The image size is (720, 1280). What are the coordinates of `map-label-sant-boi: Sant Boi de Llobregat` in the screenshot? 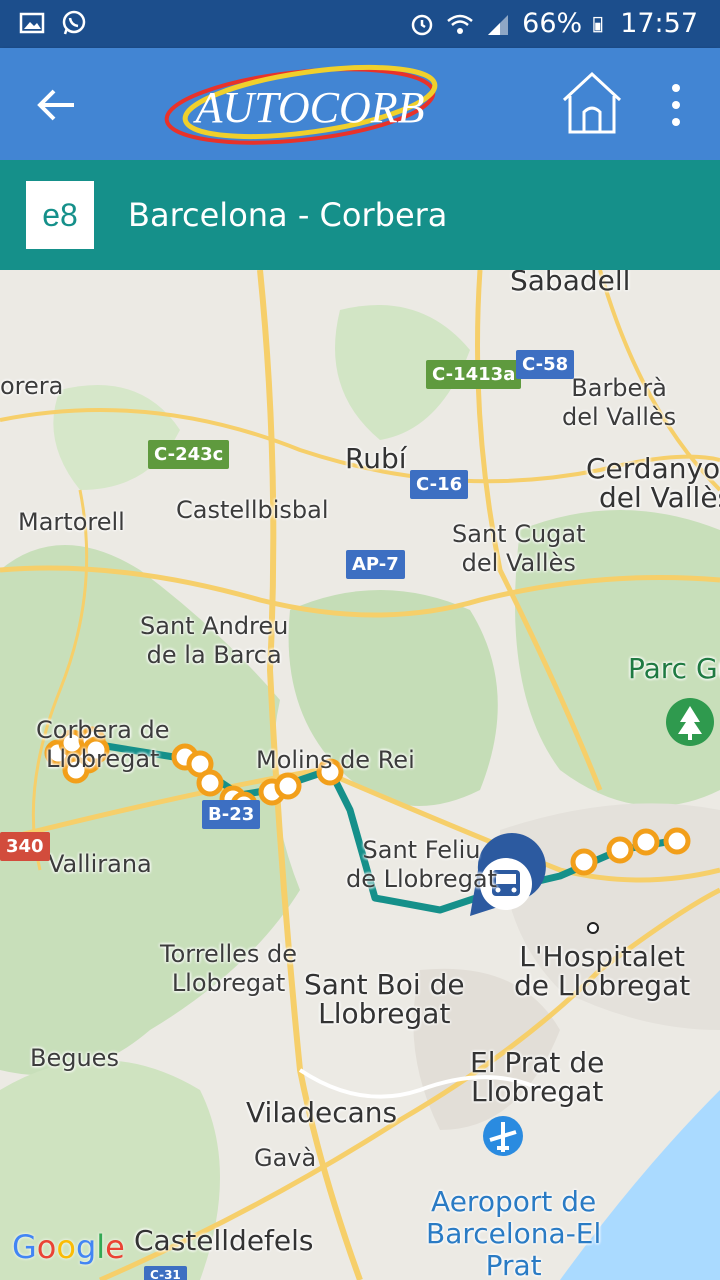 It's located at (384, 999).